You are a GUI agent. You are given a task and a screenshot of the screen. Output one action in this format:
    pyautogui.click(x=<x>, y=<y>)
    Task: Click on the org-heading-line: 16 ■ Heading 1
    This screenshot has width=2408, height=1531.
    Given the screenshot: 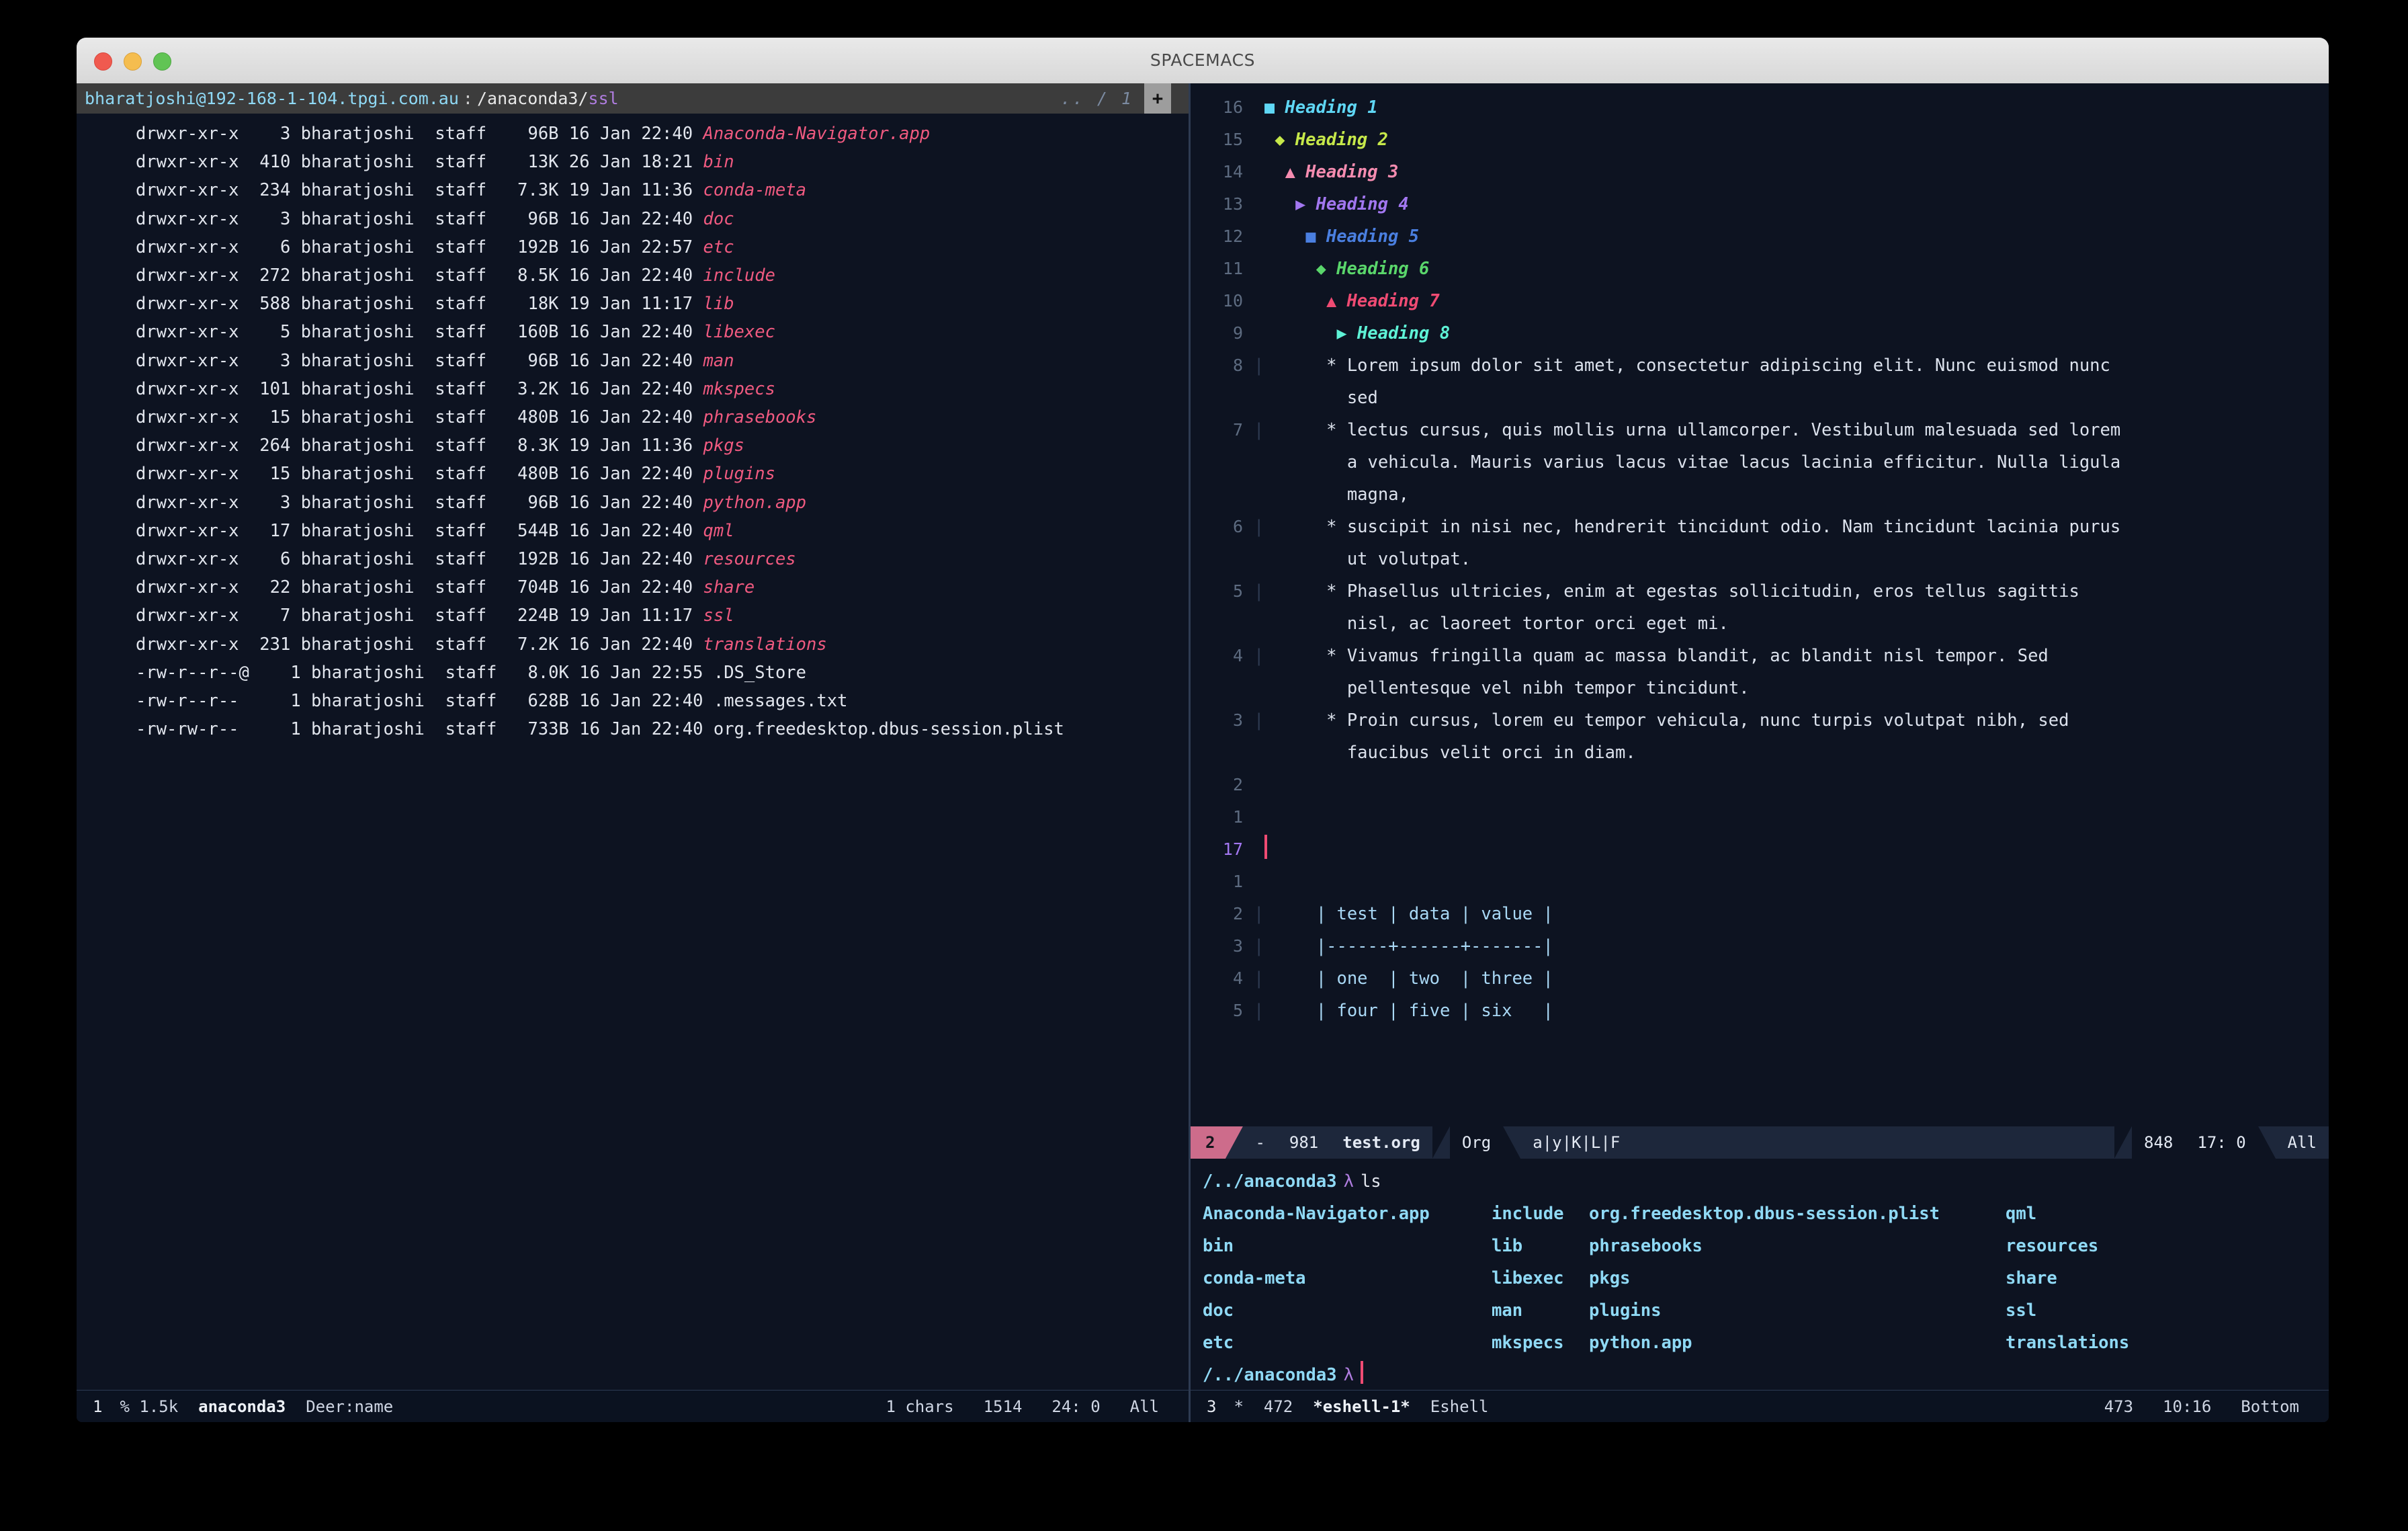 What is the action you would take?
    pyautogui.click(x=1760, y=108)
    